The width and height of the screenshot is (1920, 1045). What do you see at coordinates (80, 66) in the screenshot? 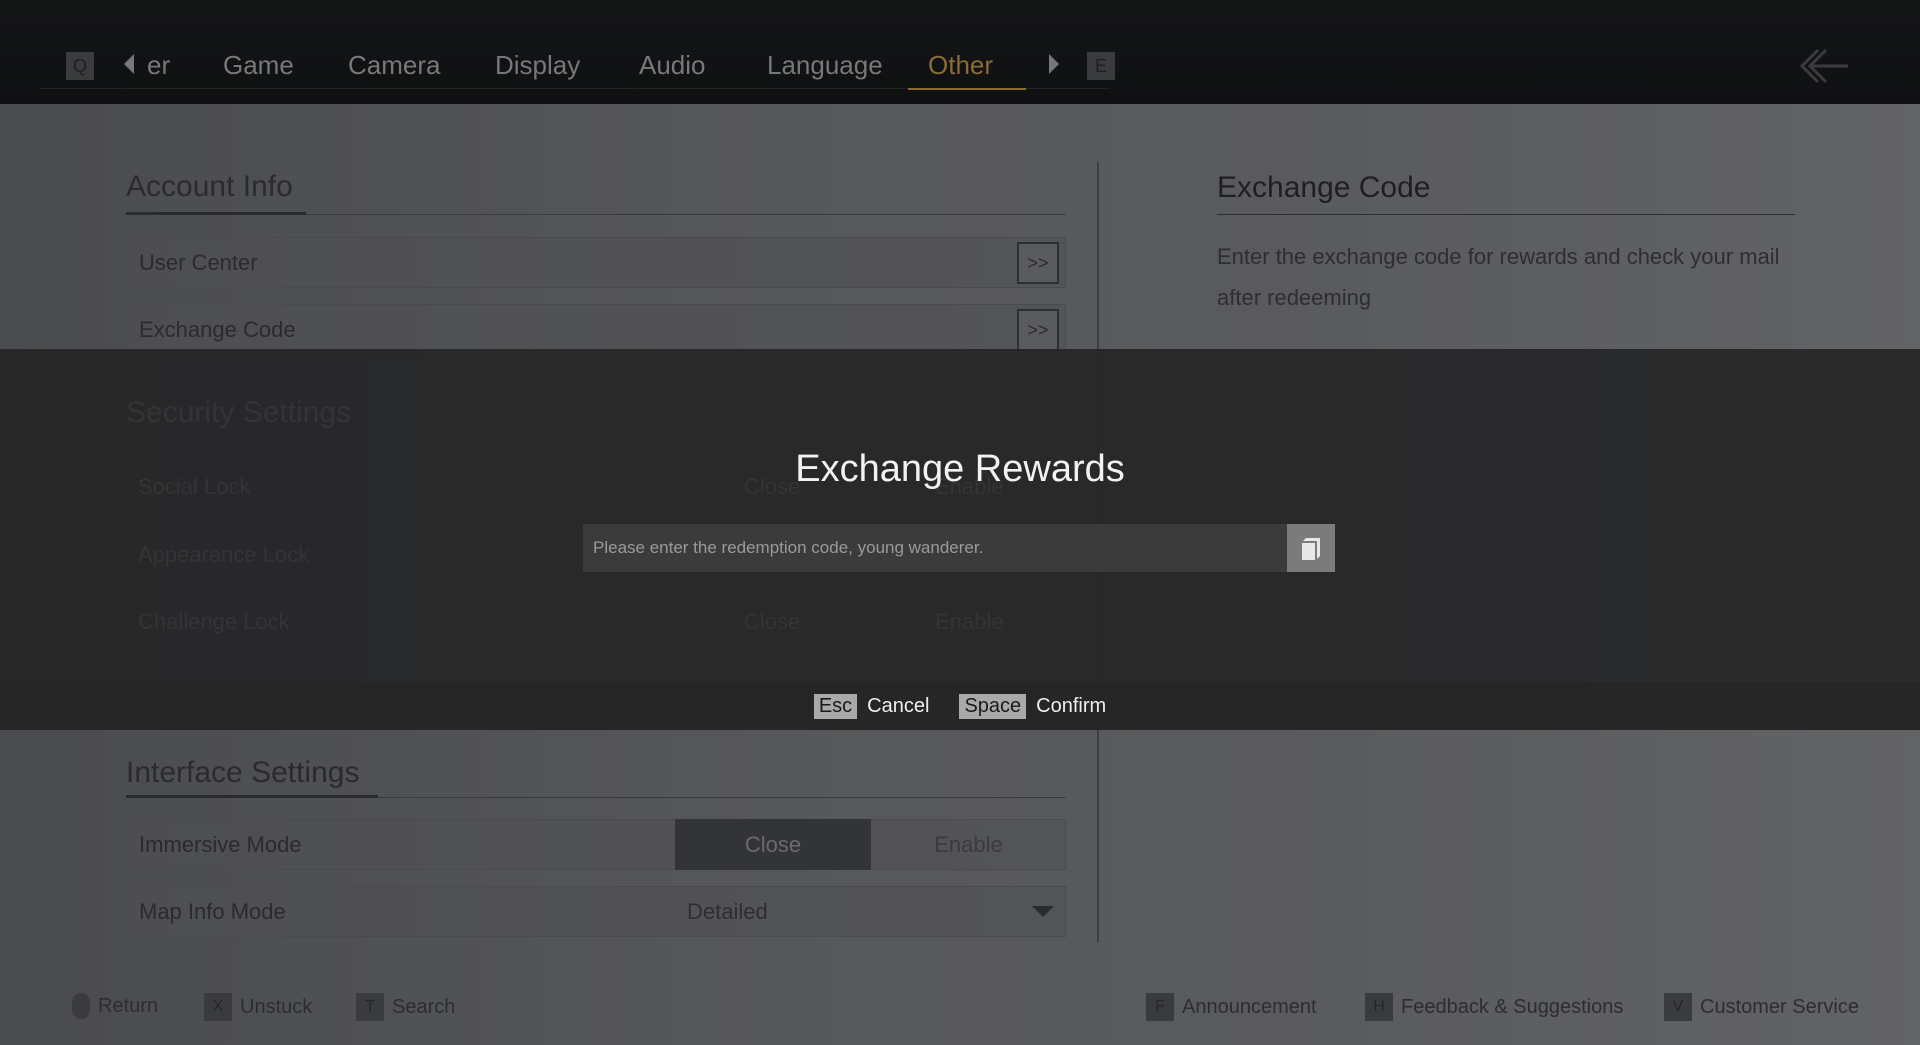
I see `prev-tab-key: Q` at bounding box center [80, 66].